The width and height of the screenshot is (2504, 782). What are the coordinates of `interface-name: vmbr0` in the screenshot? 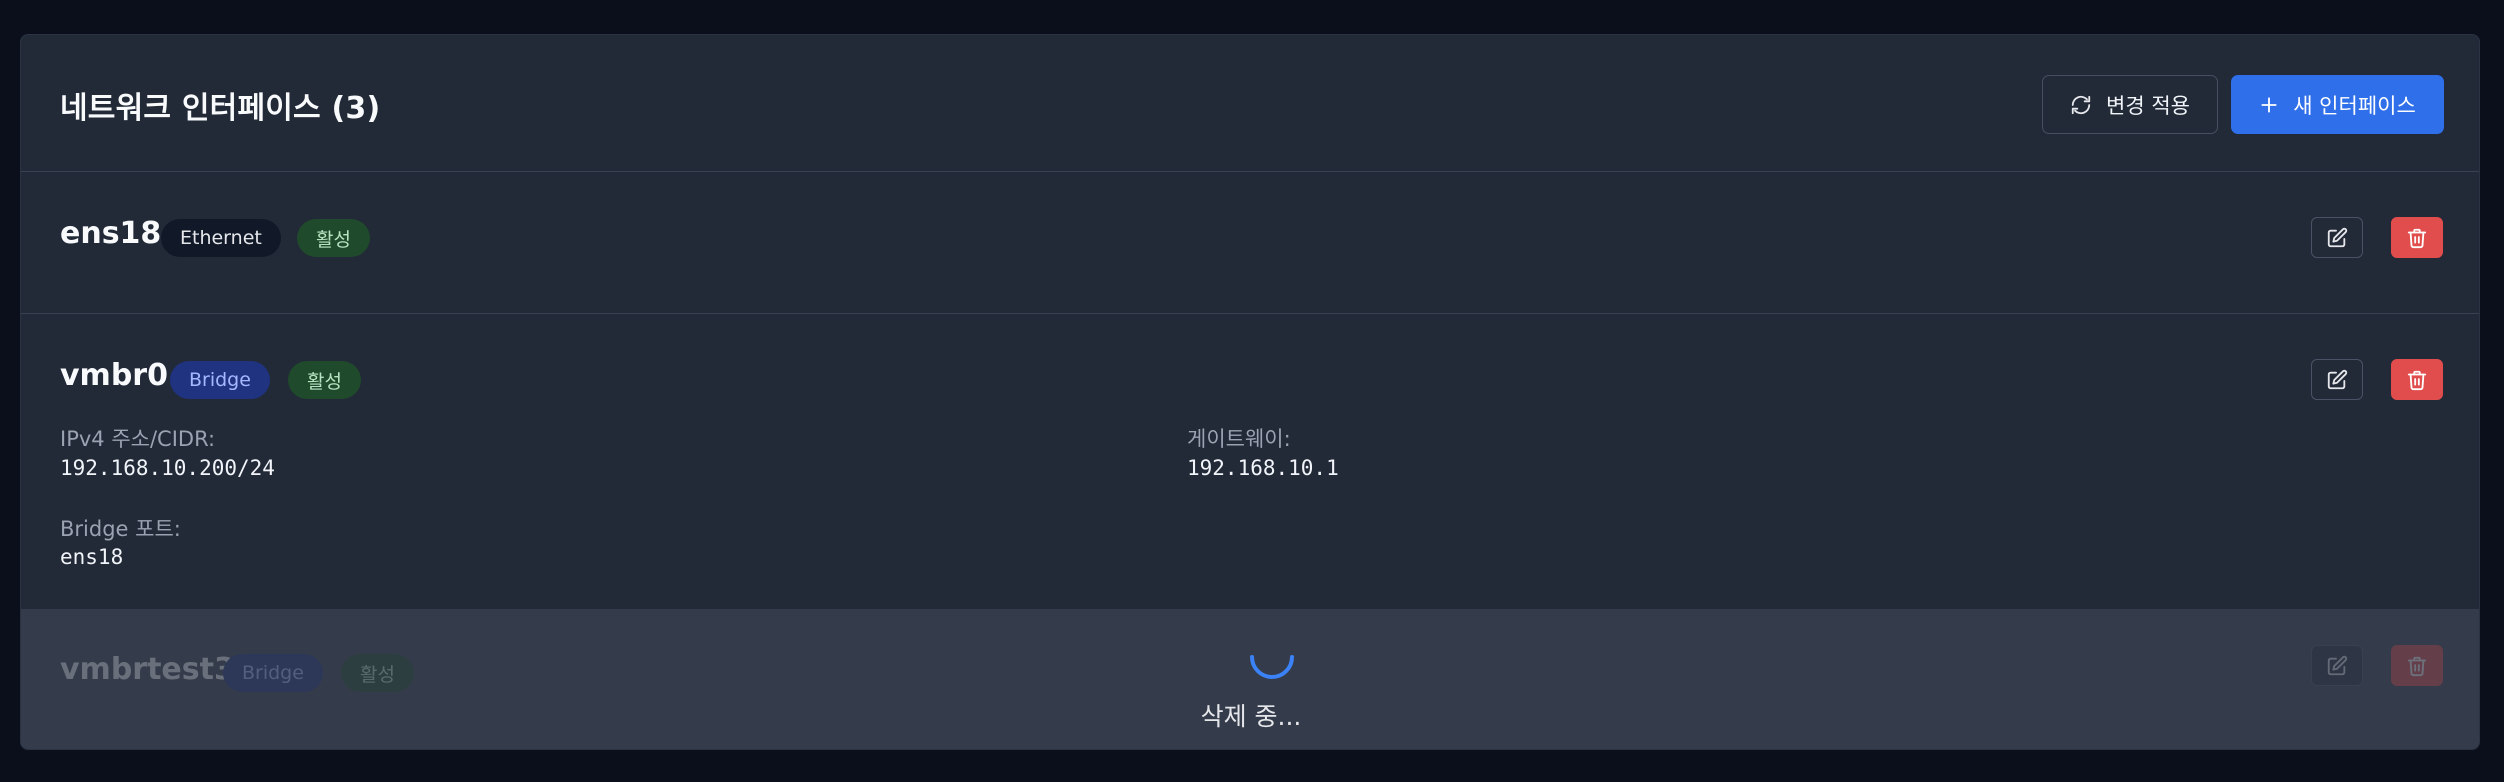 It's located at (114, 375).